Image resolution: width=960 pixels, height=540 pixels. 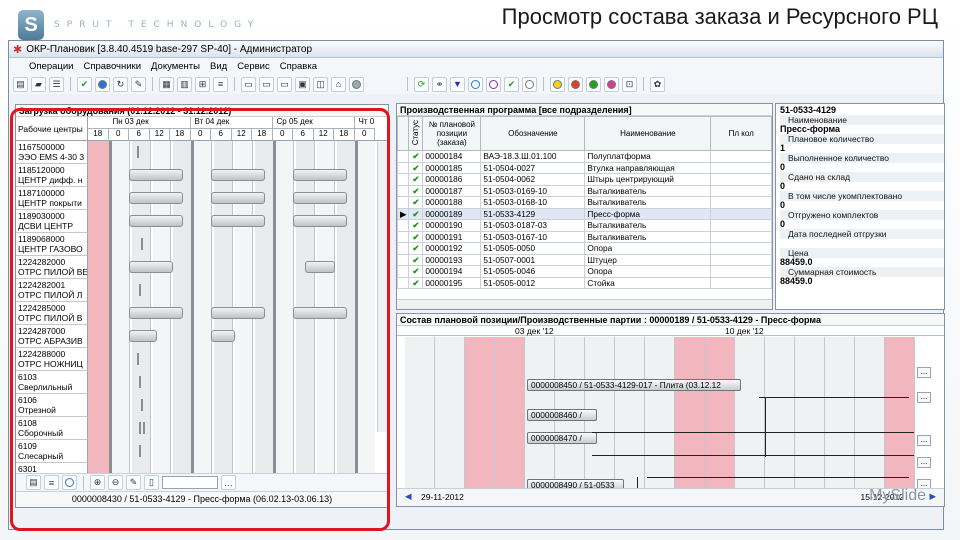 What do you see at coordinates (416, 133) in the screenshot?
I see `col-status: Статус` at bounding box center [416, 133].